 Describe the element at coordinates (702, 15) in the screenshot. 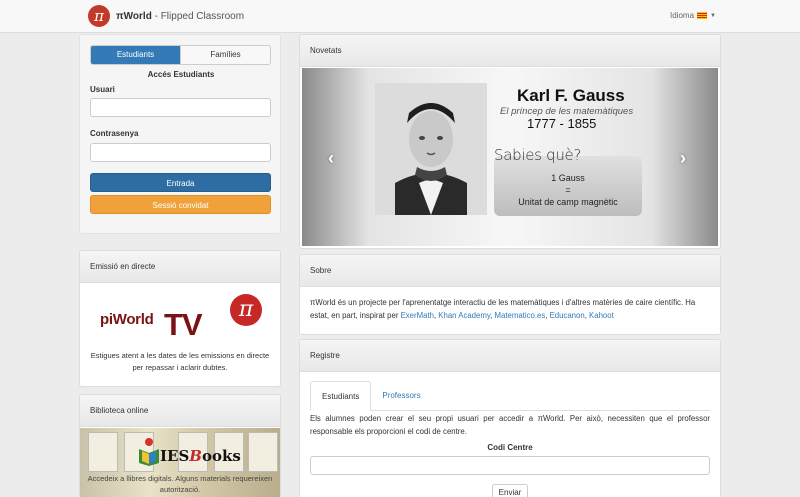

I see `catalan-flag-icon` at that location.